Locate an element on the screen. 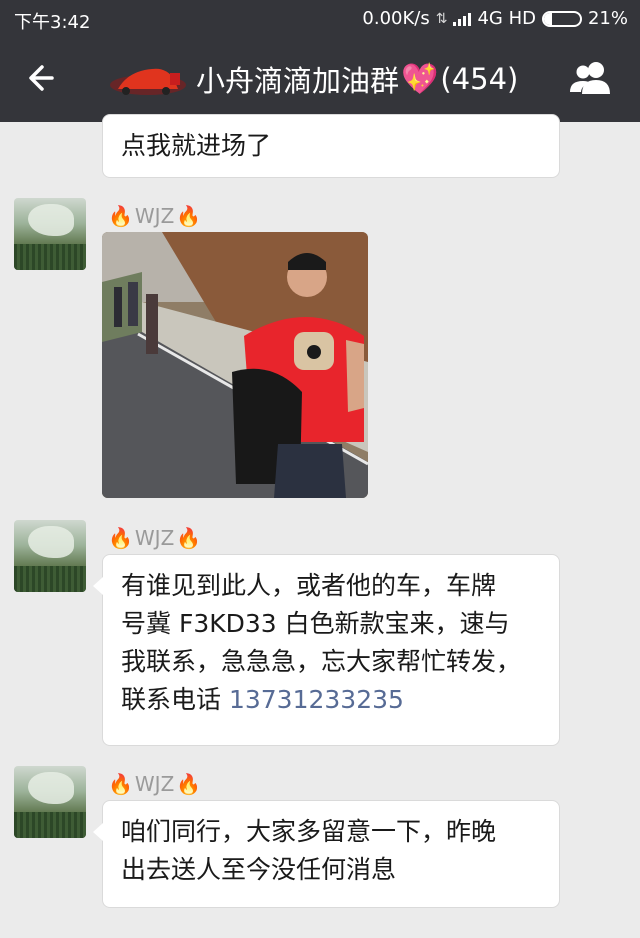  group-name: 小舟滴滴加油群 is located at coordinates (298, 81).